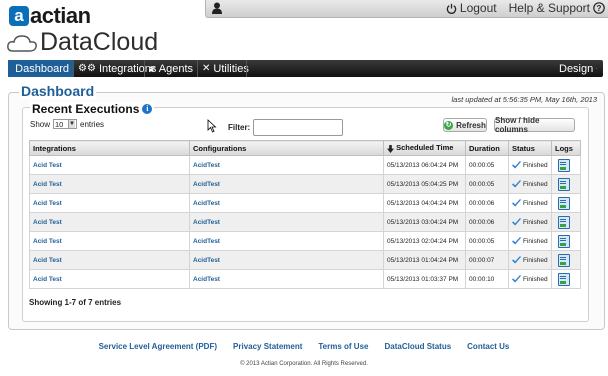 The height and width of the screenshot is (376, 608). What do you see at coordinates (487, 148) in the screenshot?
I see `col-duration: Duration` at bounding box center [487, 148].